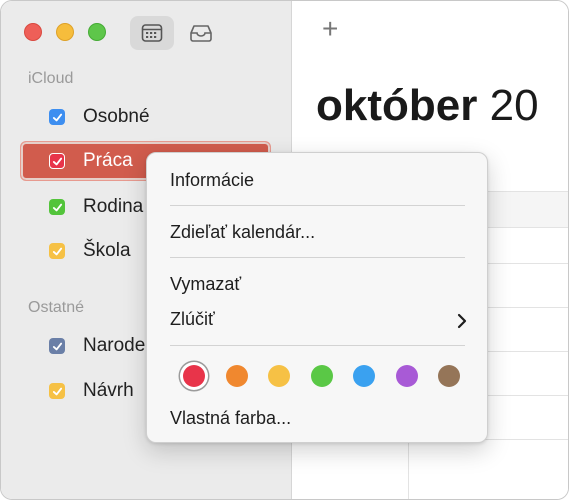  What do you see at coordinates (212, 180) in the screenshot?
I see `menu-item-info: Informácie` at bounding box center [212, 180].